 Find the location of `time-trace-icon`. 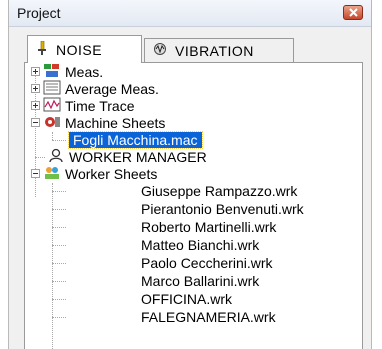

time-trace-icon is located at coordinates (52, 106).